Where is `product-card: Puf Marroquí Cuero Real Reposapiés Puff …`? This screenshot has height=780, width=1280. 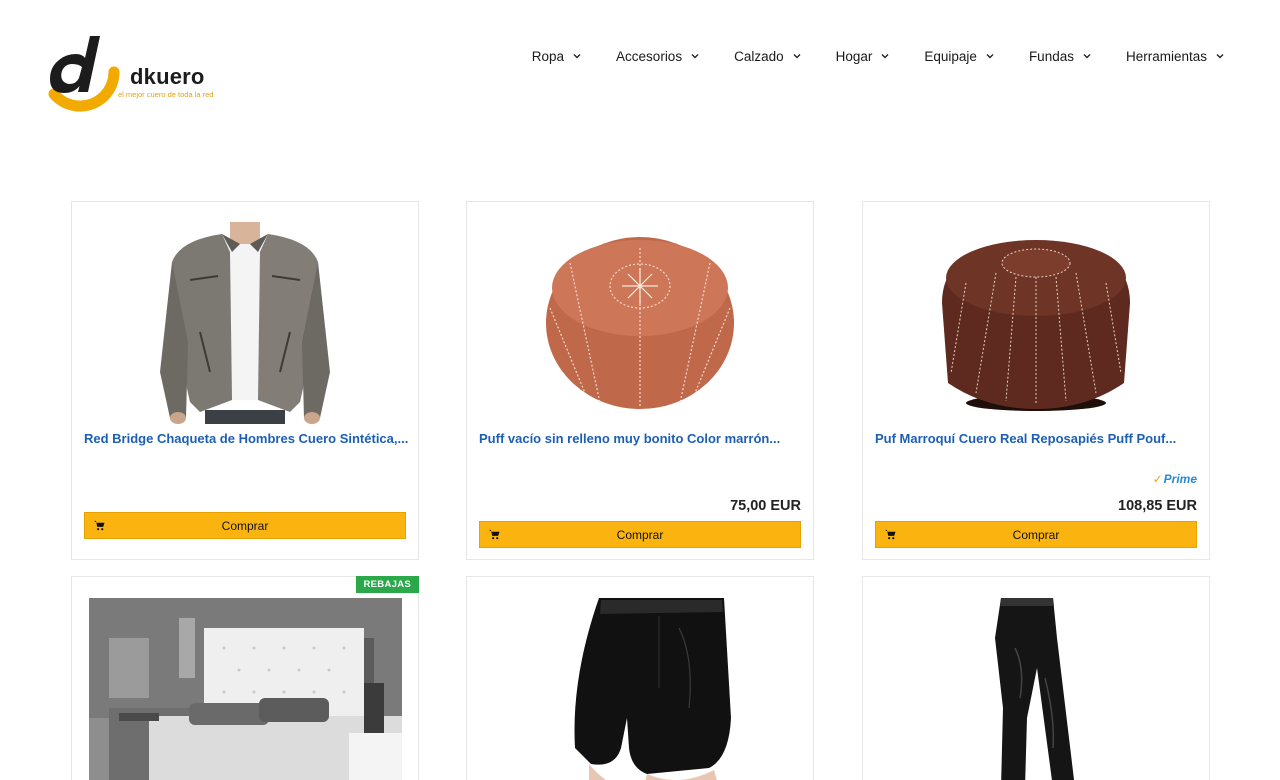
product-card: Puf Marroquí Cuero Real Reposapiés Puff … is located at coordinates (1036, 380).